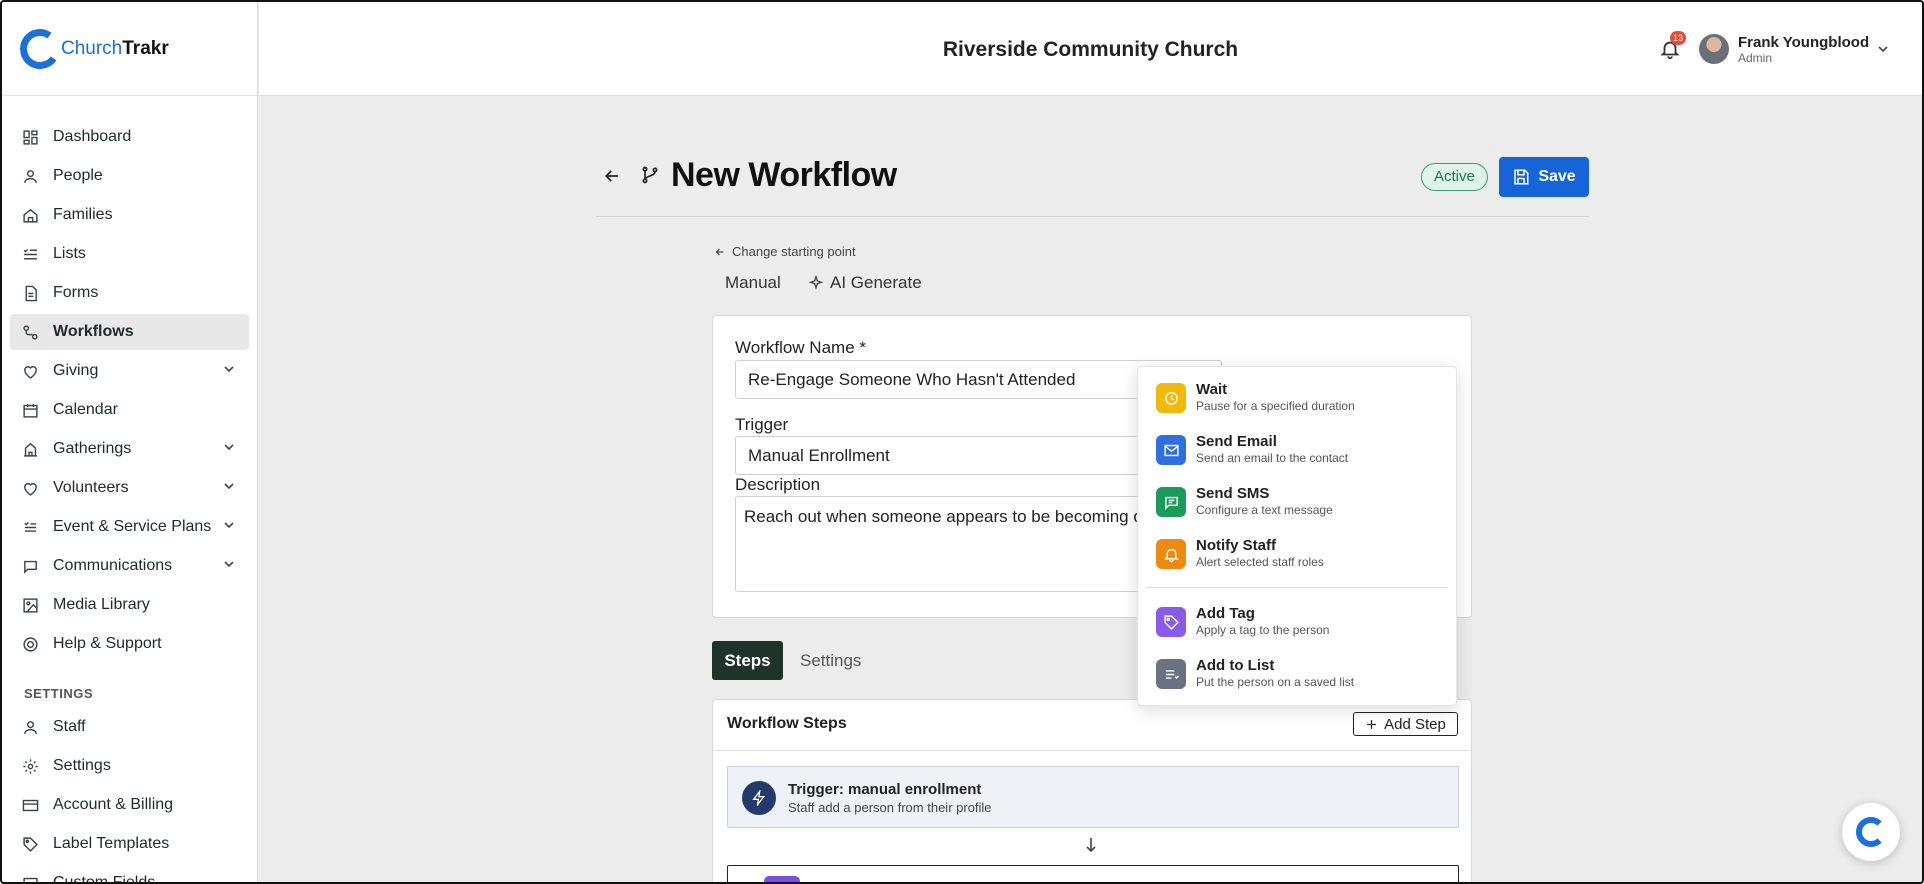  What do you see at coordinates (78, 175) in the screenshot?
I see `sidebar-item-label: People` at bounding box center [78, 175].